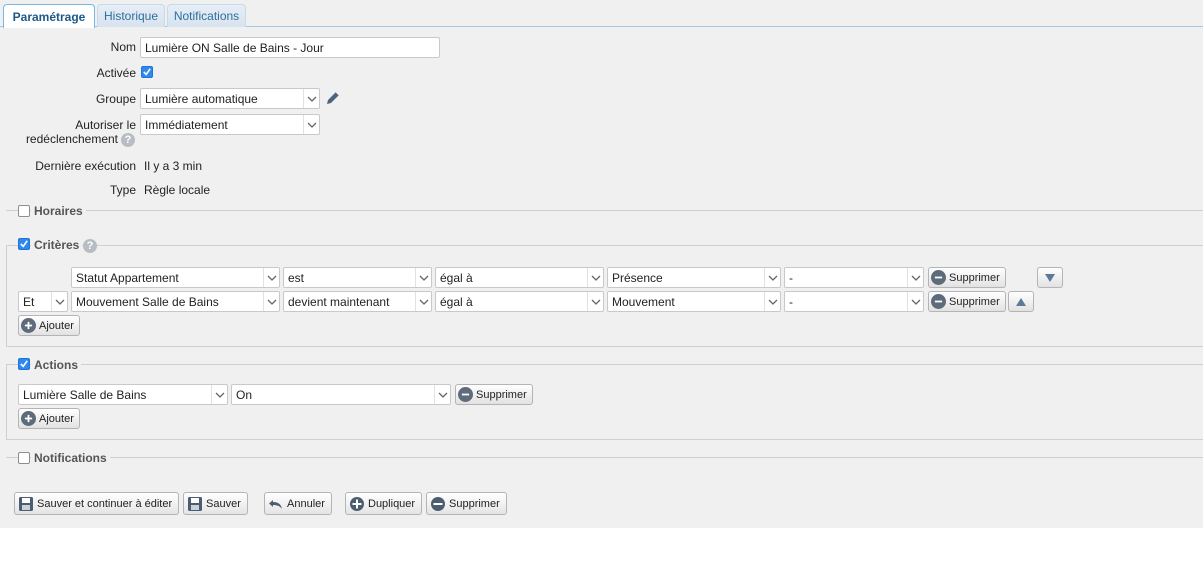  What do you see at coordinates (392, 503) in the screenshot?
I see `duplicate-label: Dupliquer` at bounding box center [392, 503].